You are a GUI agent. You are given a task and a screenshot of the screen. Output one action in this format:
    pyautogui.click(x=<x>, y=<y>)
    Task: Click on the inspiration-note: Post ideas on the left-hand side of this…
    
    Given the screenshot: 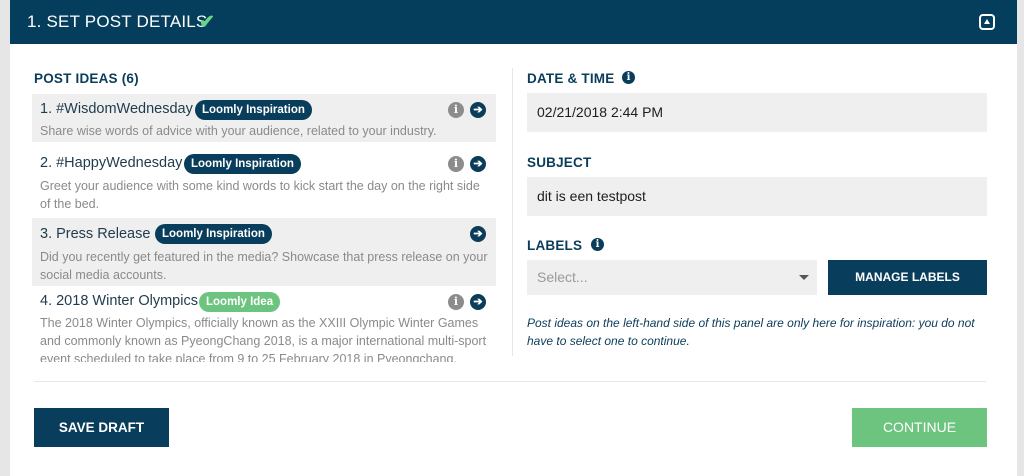 What is the action you would take?
    pyautogui.click(x=751, y=332)
    